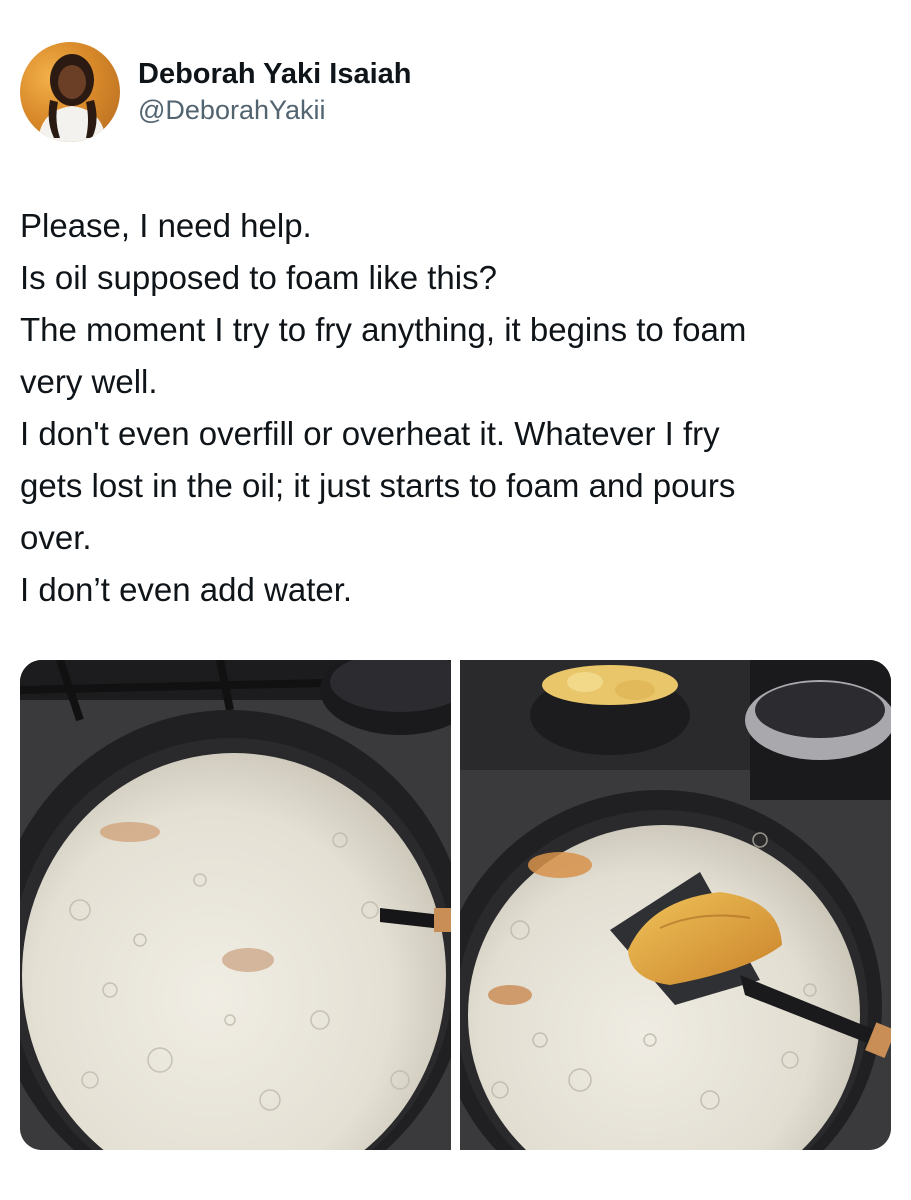  I want to click on avatar, so click(70, 92).